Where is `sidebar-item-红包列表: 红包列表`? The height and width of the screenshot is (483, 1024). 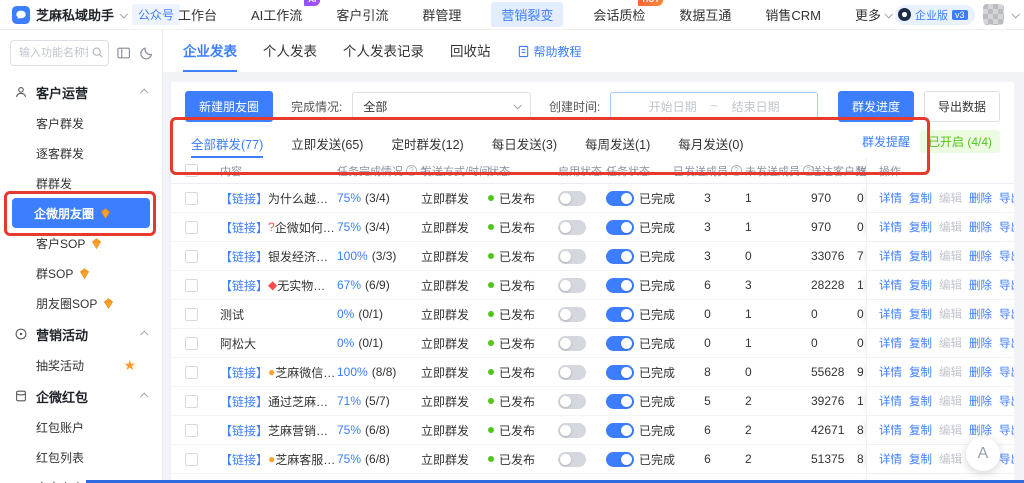
sidebar-item-红包列表: 红包列表 is located at coordinates (81, 457).